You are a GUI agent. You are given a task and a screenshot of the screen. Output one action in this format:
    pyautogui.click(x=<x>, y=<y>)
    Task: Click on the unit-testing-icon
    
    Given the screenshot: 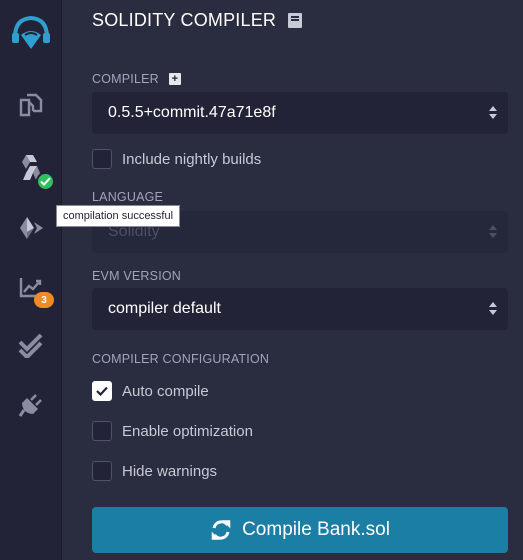 What is the action you would take?
    pyautogui.click(x=31, y=346)
    